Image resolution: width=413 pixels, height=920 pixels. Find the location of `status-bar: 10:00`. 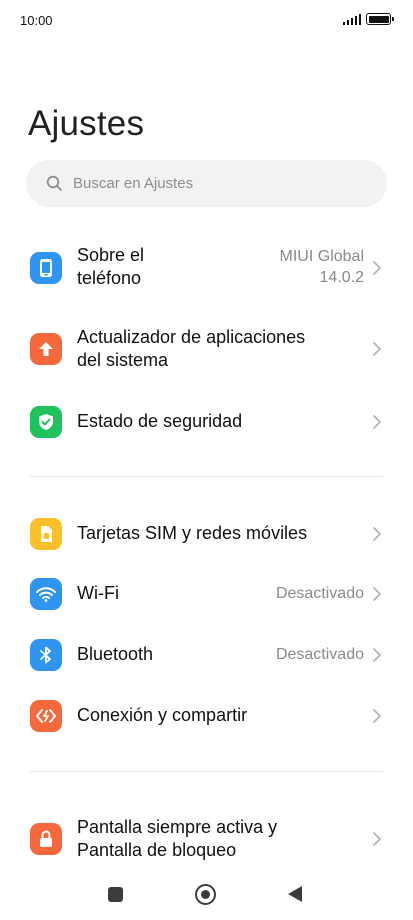

status-bar: 10:00 is located at coordinates (206, 20).